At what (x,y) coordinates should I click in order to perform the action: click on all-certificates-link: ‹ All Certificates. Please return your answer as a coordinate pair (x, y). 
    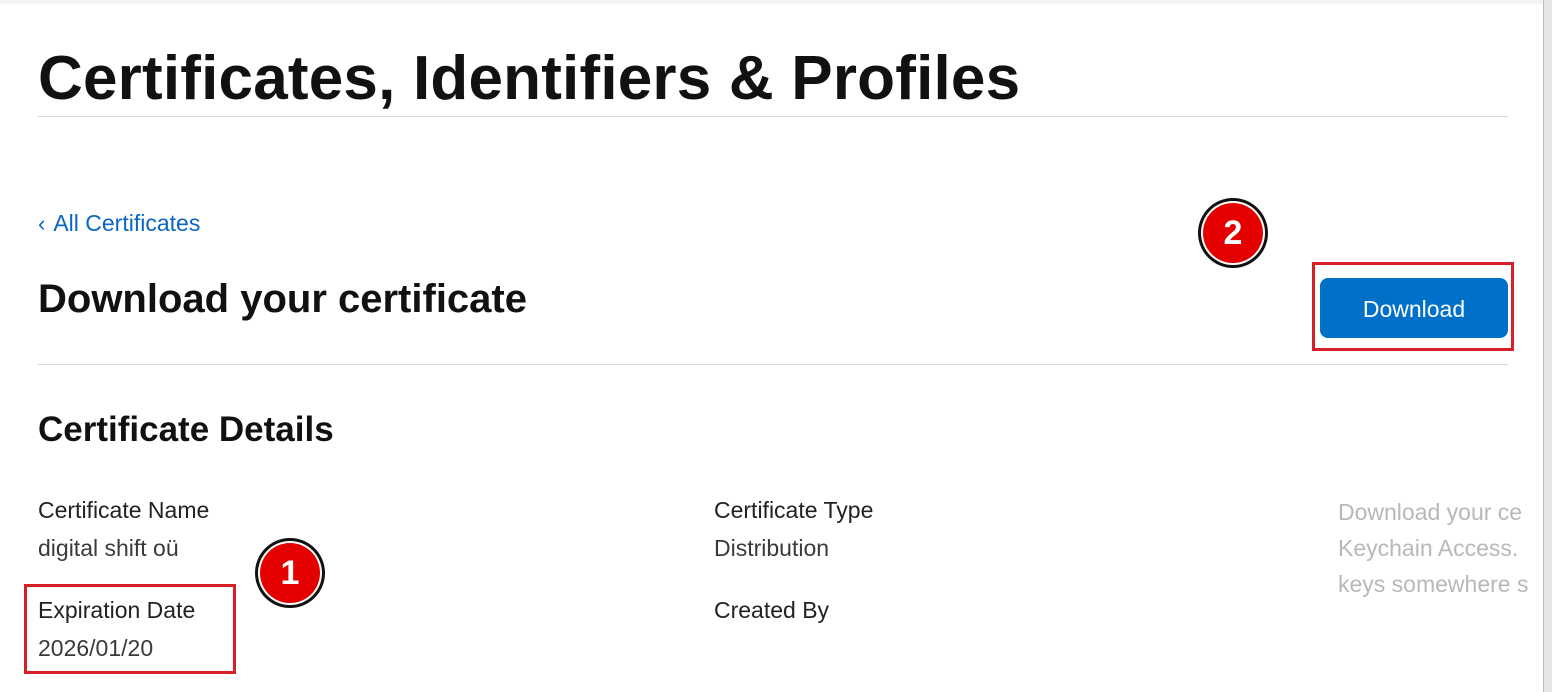
    Looking at the image, I should click on (119, 223).